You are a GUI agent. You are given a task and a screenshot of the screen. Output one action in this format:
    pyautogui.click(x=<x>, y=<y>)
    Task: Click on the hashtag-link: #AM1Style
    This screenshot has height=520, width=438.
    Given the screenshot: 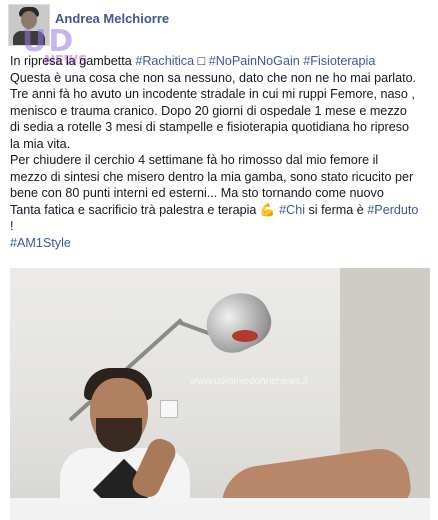 What is the action you would take?
    pyautogui.click(x=40, y=243)
    